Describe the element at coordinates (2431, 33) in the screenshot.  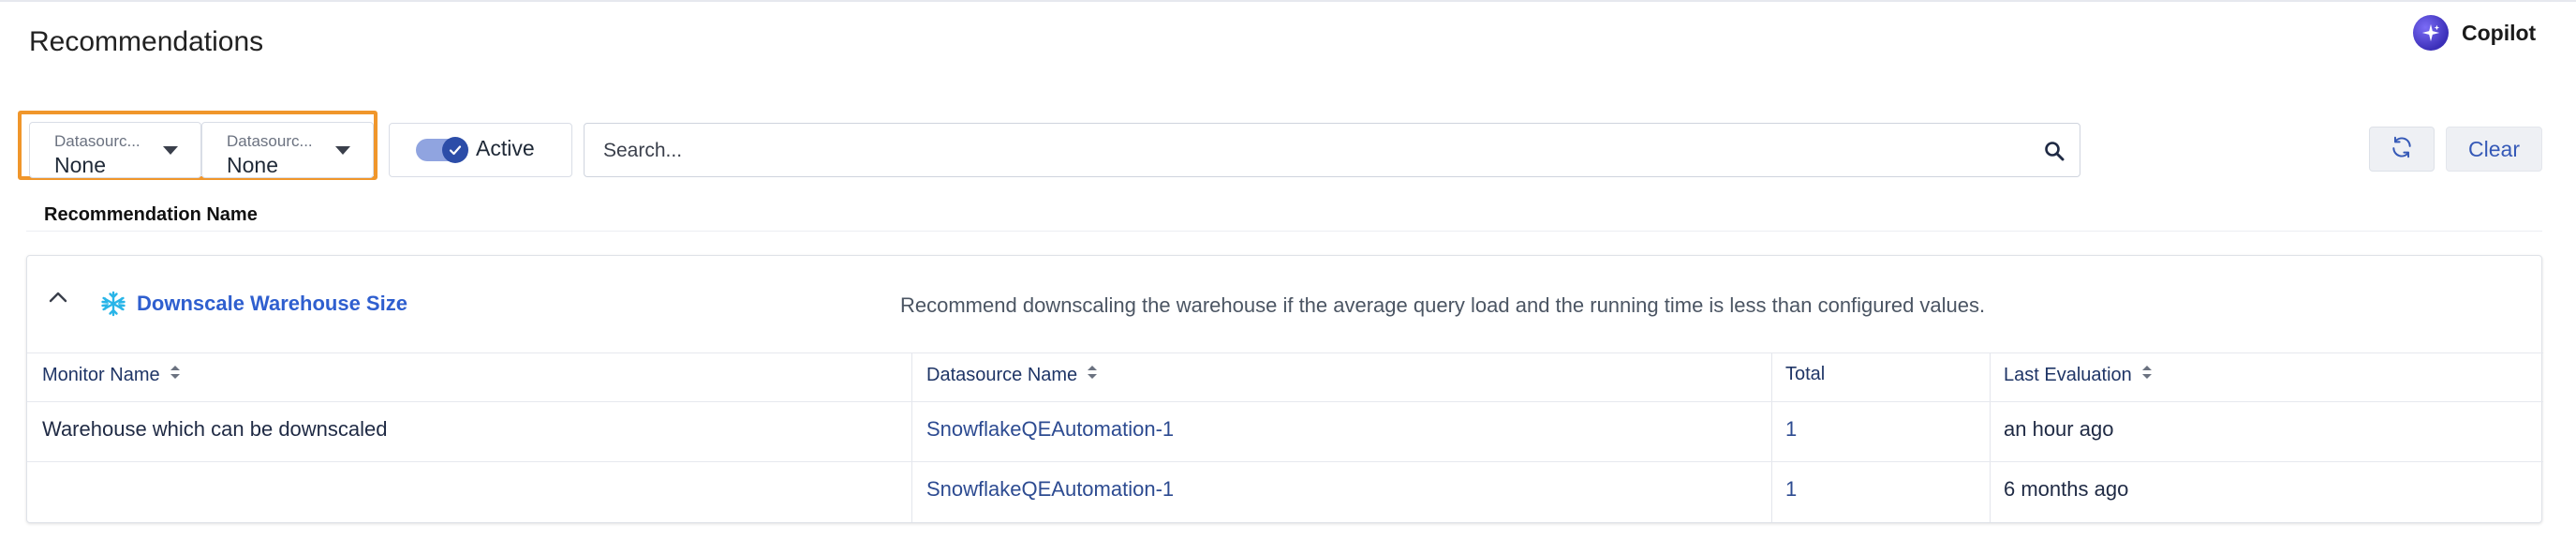
I see `copilot-sparkle-icon` at that location.